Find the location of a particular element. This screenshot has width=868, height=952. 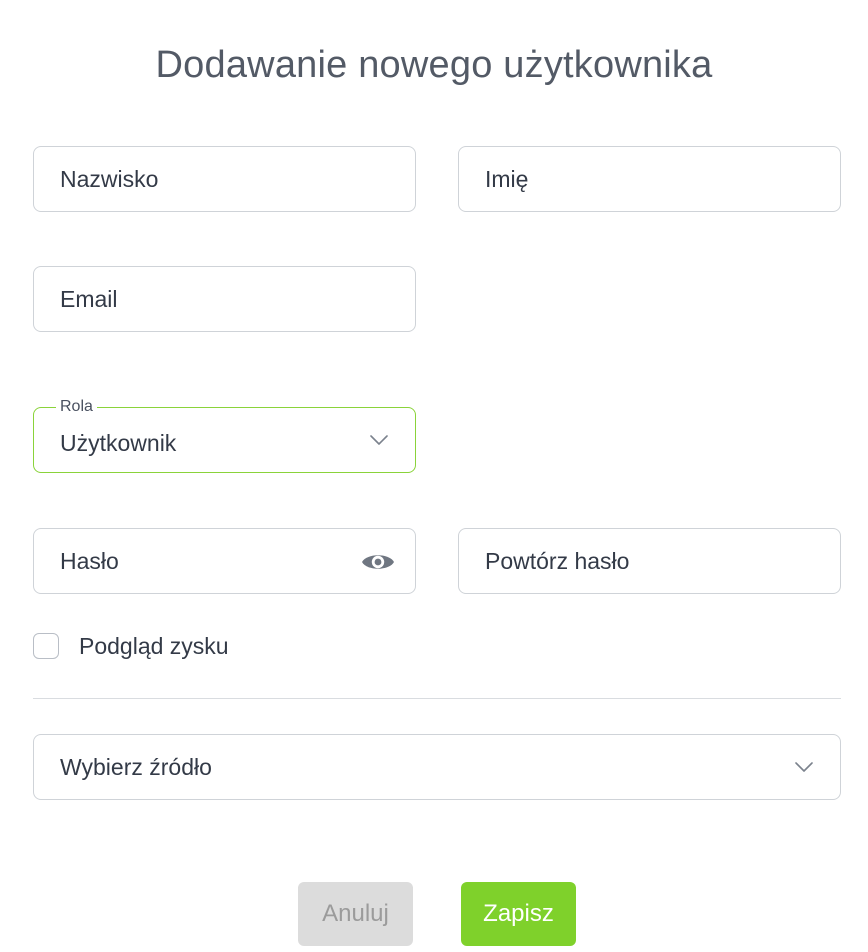

first-name-field is located at coordinates (649, 179).